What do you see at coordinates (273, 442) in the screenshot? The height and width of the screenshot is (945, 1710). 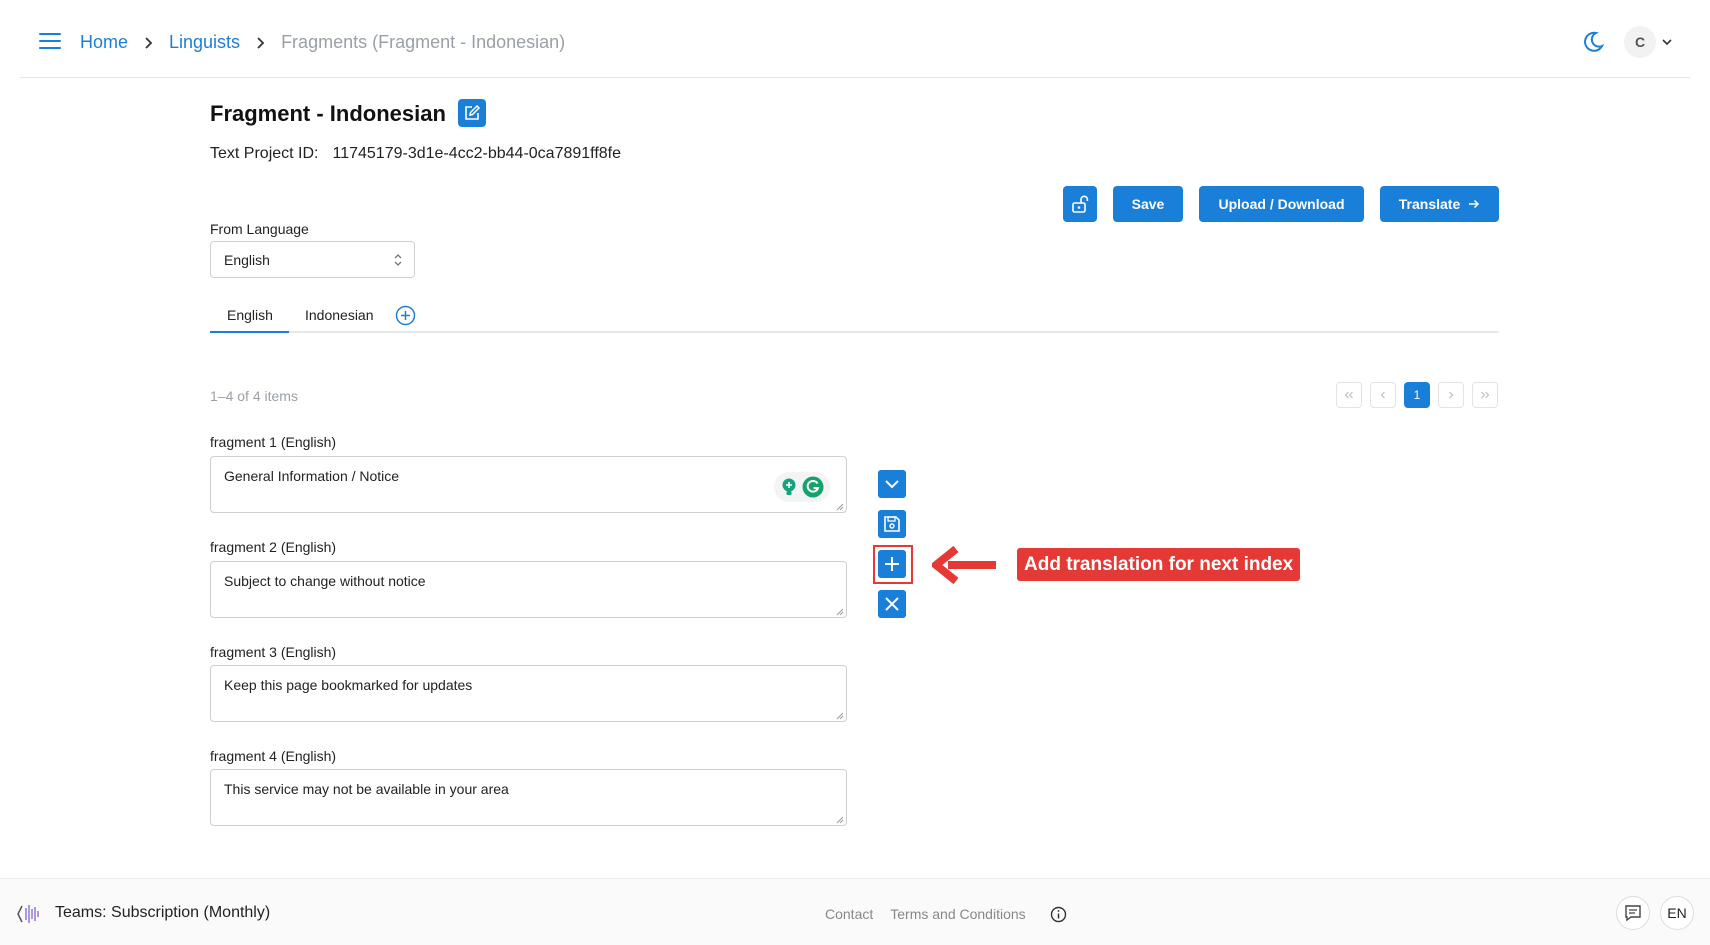 I see `fragment-1-label: fragment 1 (English)` at bounding box center [273, 442].